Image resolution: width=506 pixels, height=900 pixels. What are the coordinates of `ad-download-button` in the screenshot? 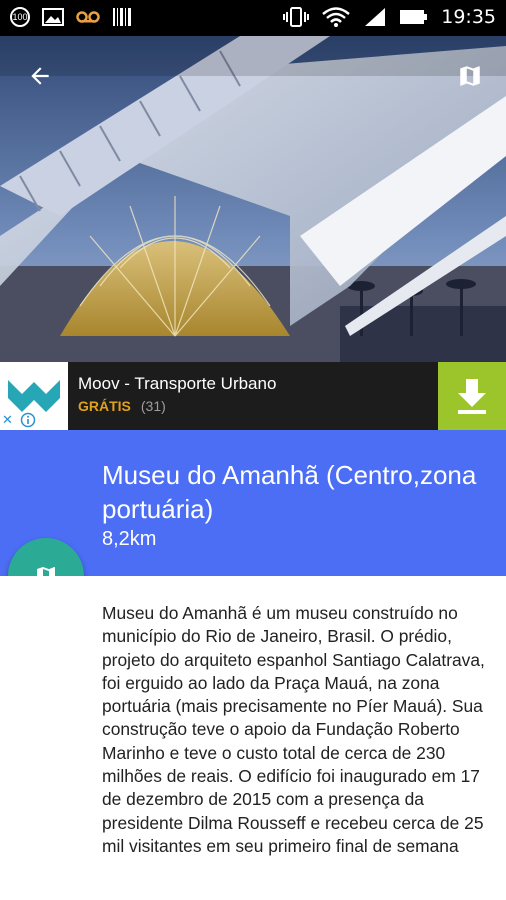 It's located at (472, 396).